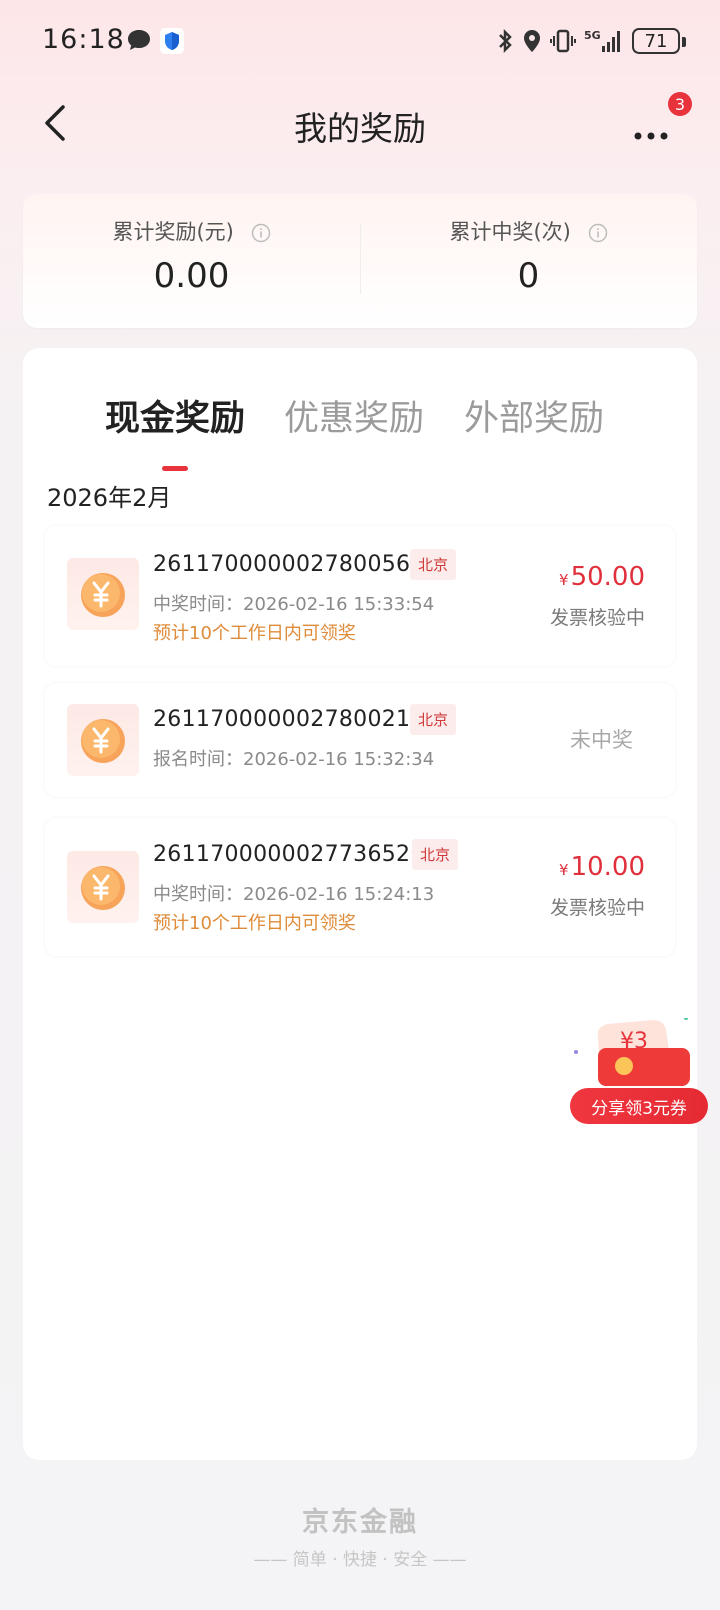 Image resolution: width=720 pixels, height=1610 pixels. Describe the element at coordinates (505, 41) in the screenshot. I see `bluetooth-icon` at that location.